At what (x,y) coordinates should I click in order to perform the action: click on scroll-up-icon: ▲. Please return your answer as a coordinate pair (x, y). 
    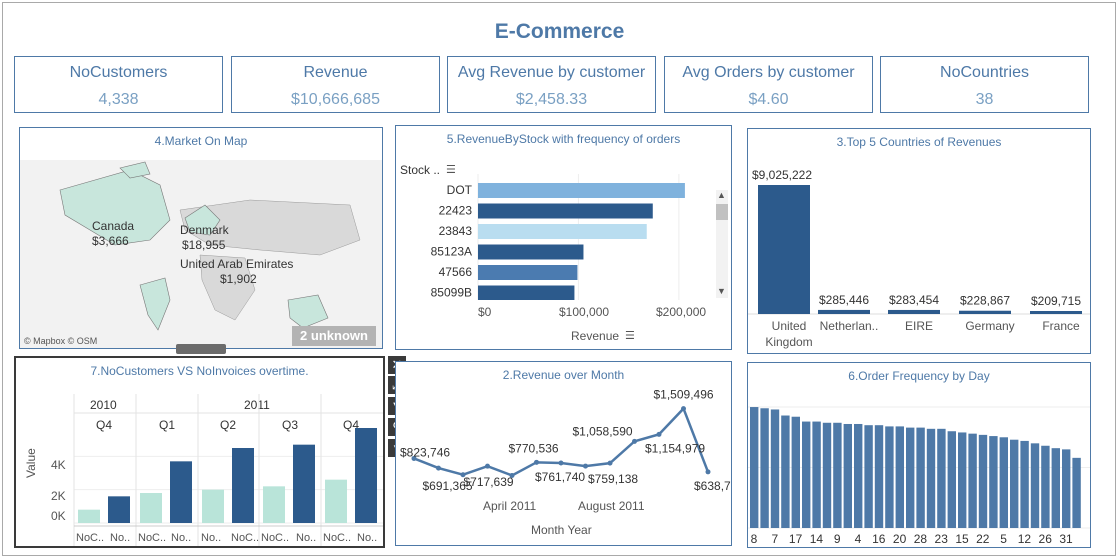
    Looking at the image, I should click on (721, 195).